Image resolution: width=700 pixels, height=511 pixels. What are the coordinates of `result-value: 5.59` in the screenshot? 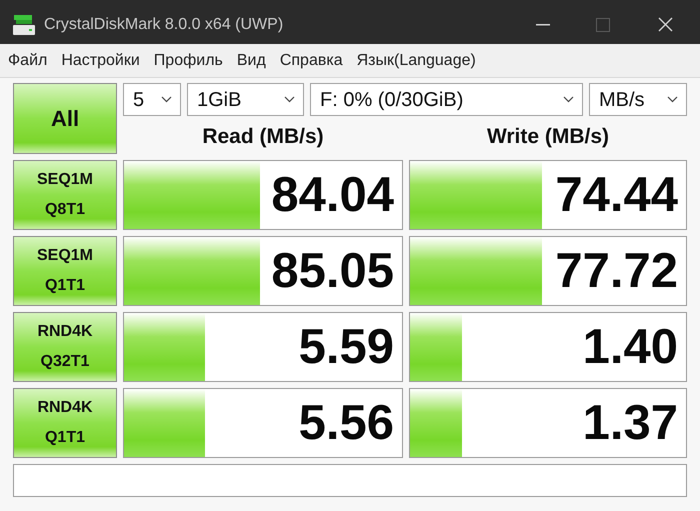 It's located at (346, 347).